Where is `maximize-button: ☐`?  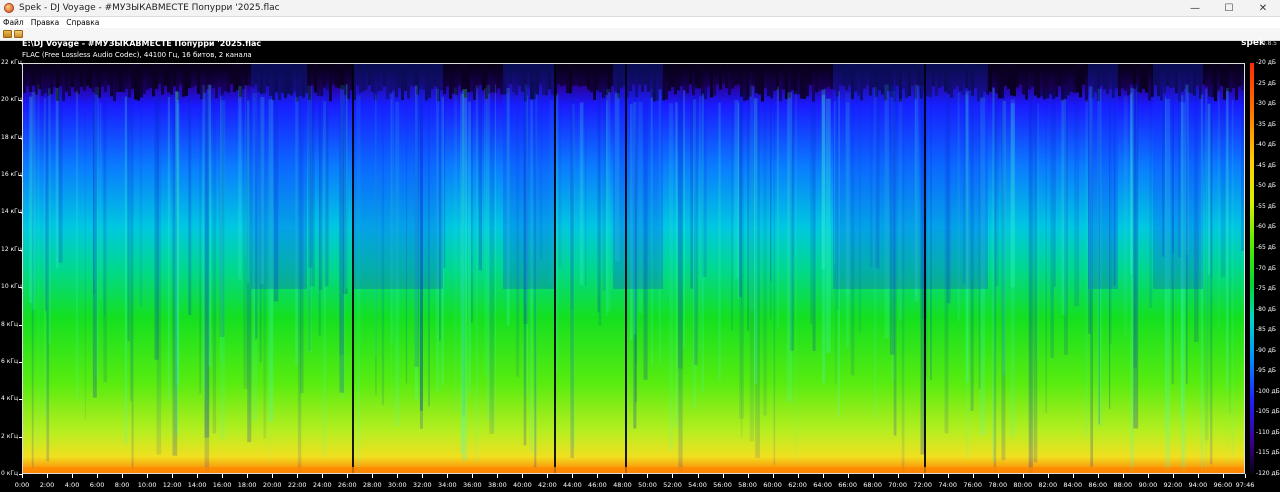 maximize-button: ☐ is located at coordinates (1229, 8).